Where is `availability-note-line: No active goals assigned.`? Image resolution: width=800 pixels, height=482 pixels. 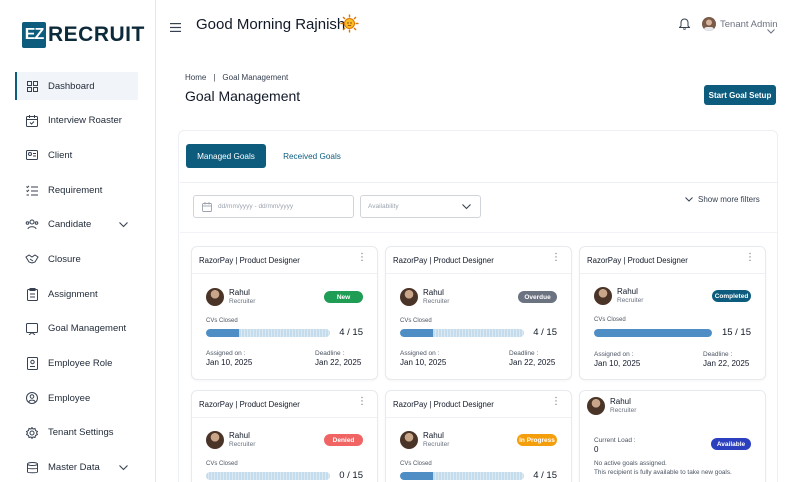
availability-note-line: No active goals assigned. is located at coordinates (630, 463).